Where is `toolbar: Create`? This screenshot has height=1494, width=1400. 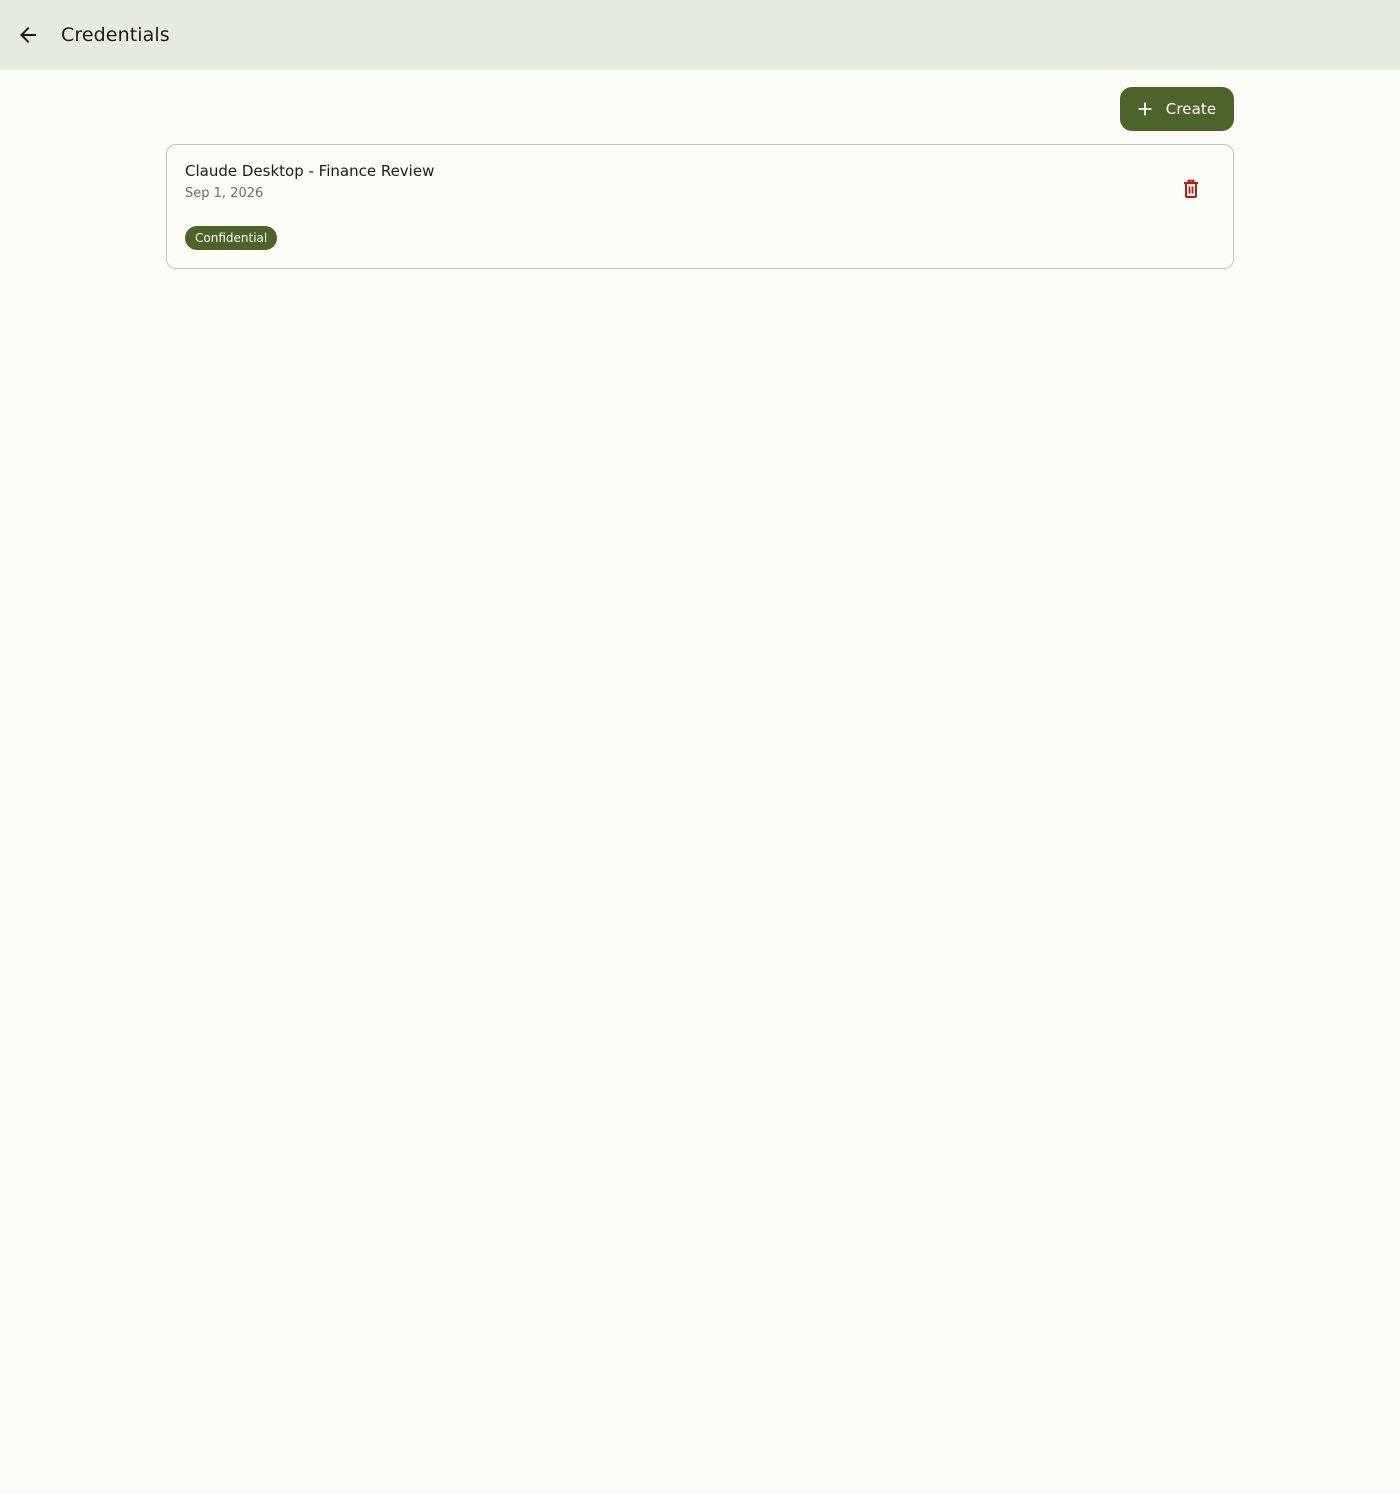
toolbar: Create is located at coordinates (700, 107).